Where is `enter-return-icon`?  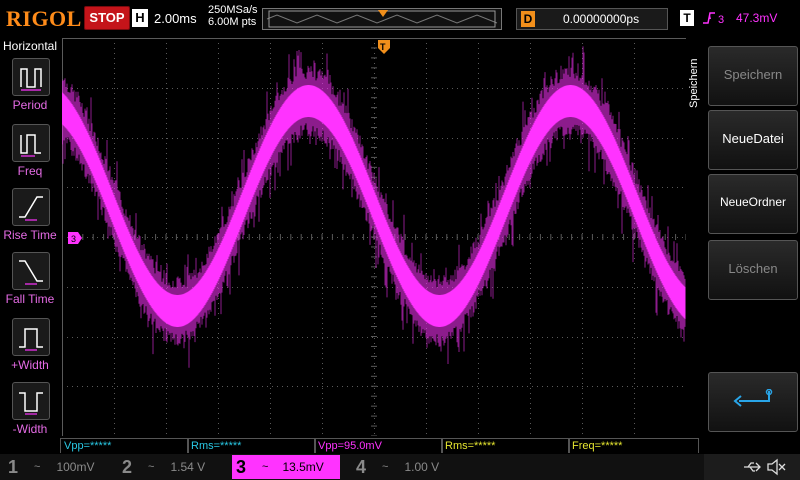 enter-return-icon is located at coordinates (753, 398).